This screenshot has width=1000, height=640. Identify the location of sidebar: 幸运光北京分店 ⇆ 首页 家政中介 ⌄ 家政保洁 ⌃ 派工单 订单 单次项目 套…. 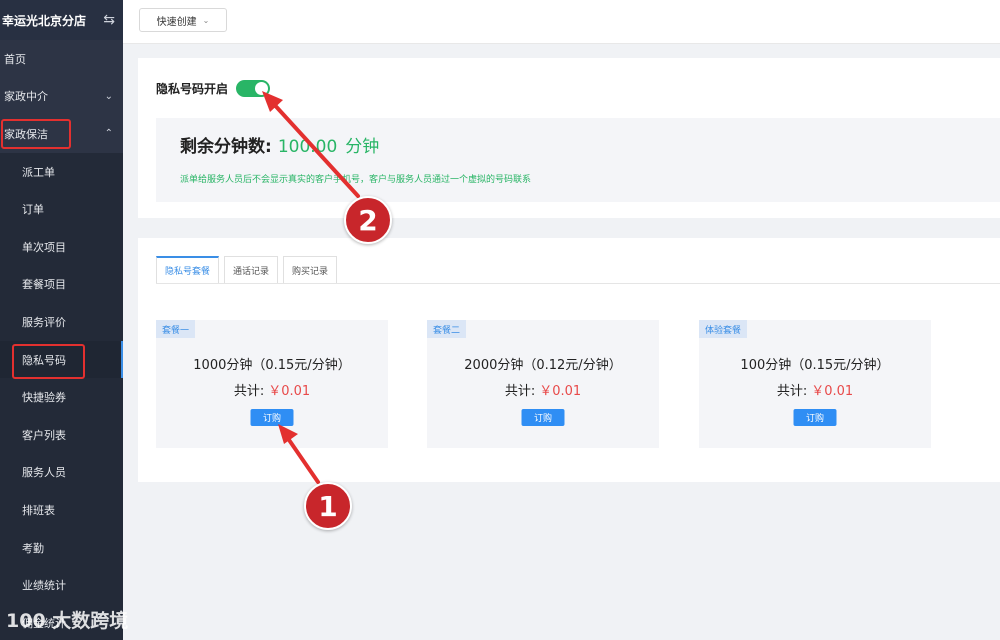
(61, 320).